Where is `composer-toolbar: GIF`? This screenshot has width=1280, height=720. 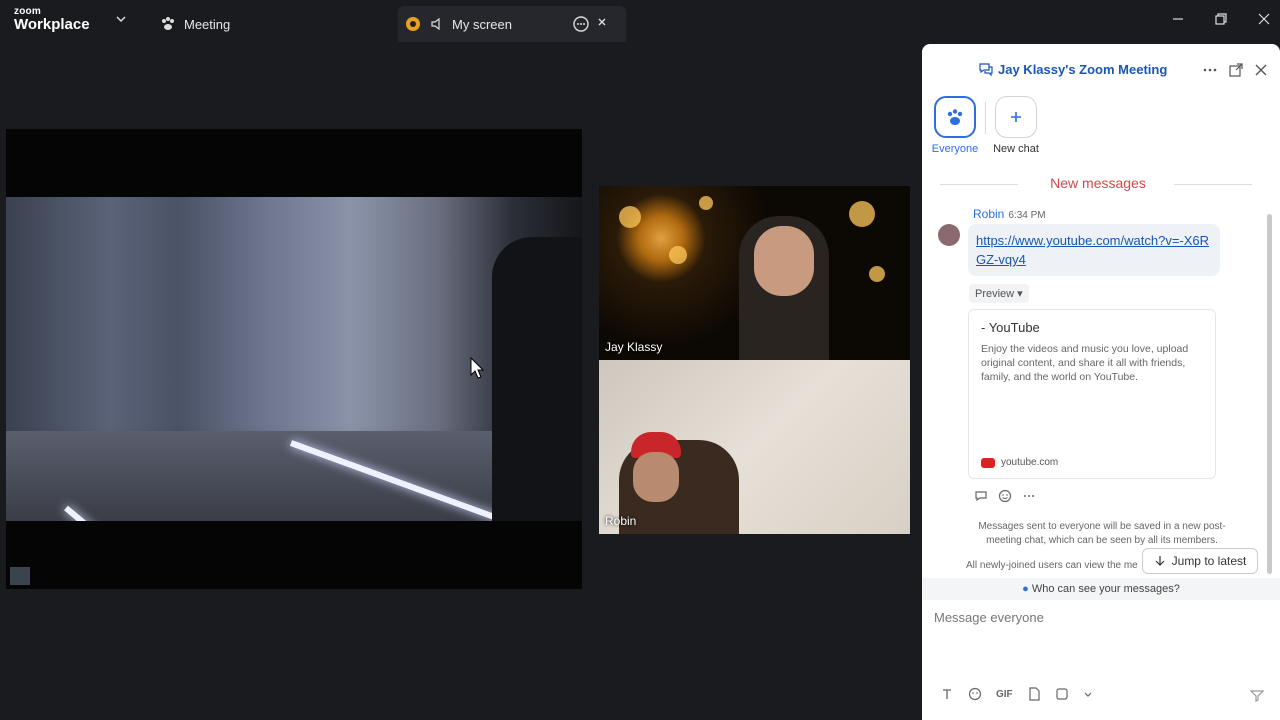 composer-toolbar: GIF is located at coordinates (1016, 694).